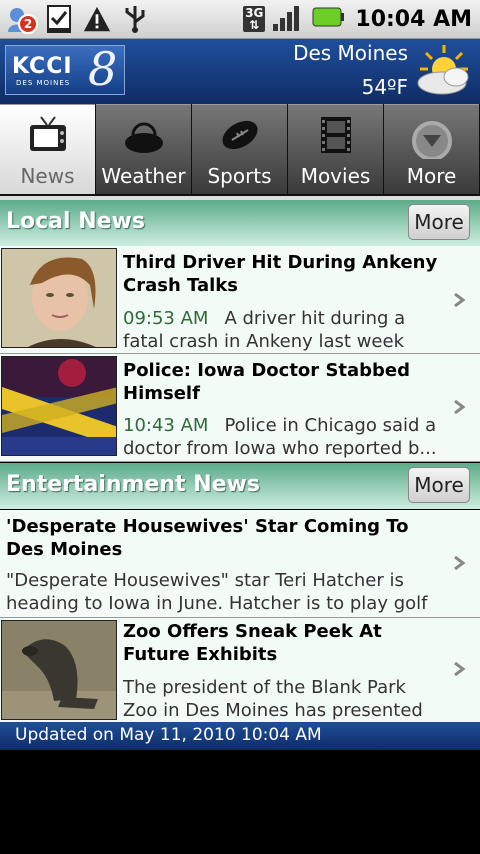  Describe the element at coordinates (75, 221) in the screenshot. I see `section-title: Local News` at that location.